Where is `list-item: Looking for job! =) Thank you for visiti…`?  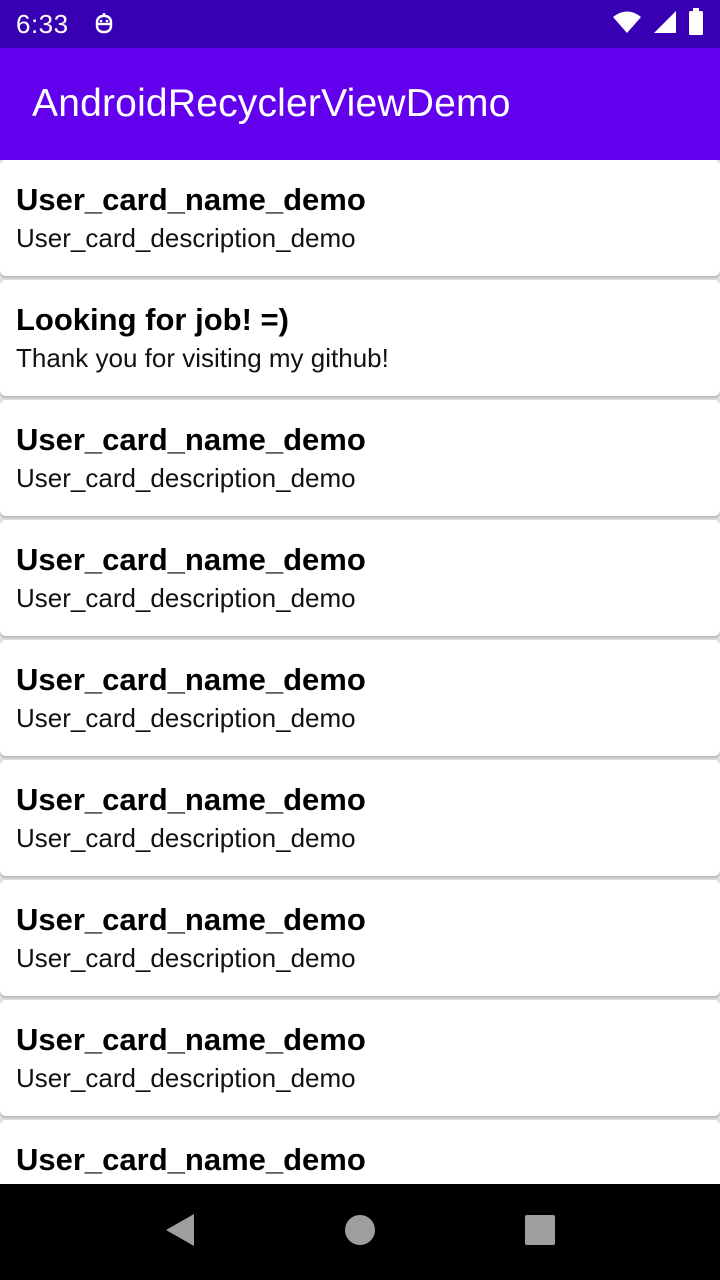
list-item: Looking for job! =) Thank you for visiti… is located at coordinates (360, 338).